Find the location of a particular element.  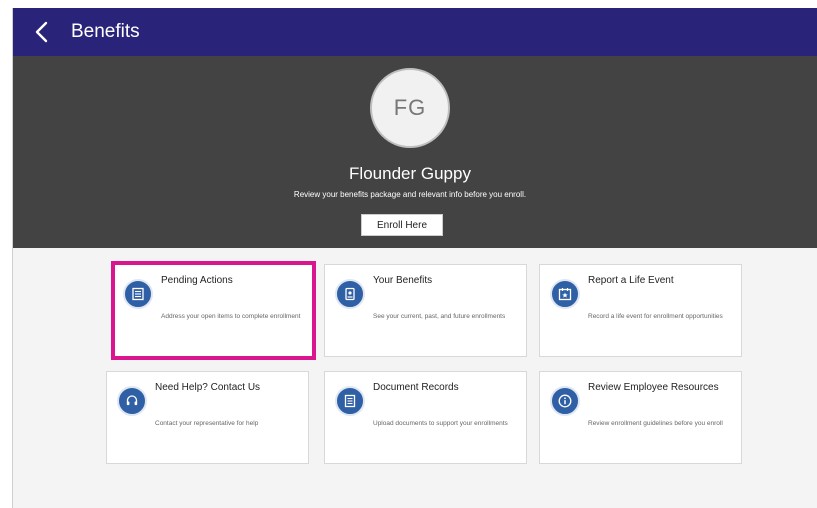

chevron-left-icon is located at coordinates (41, 32).